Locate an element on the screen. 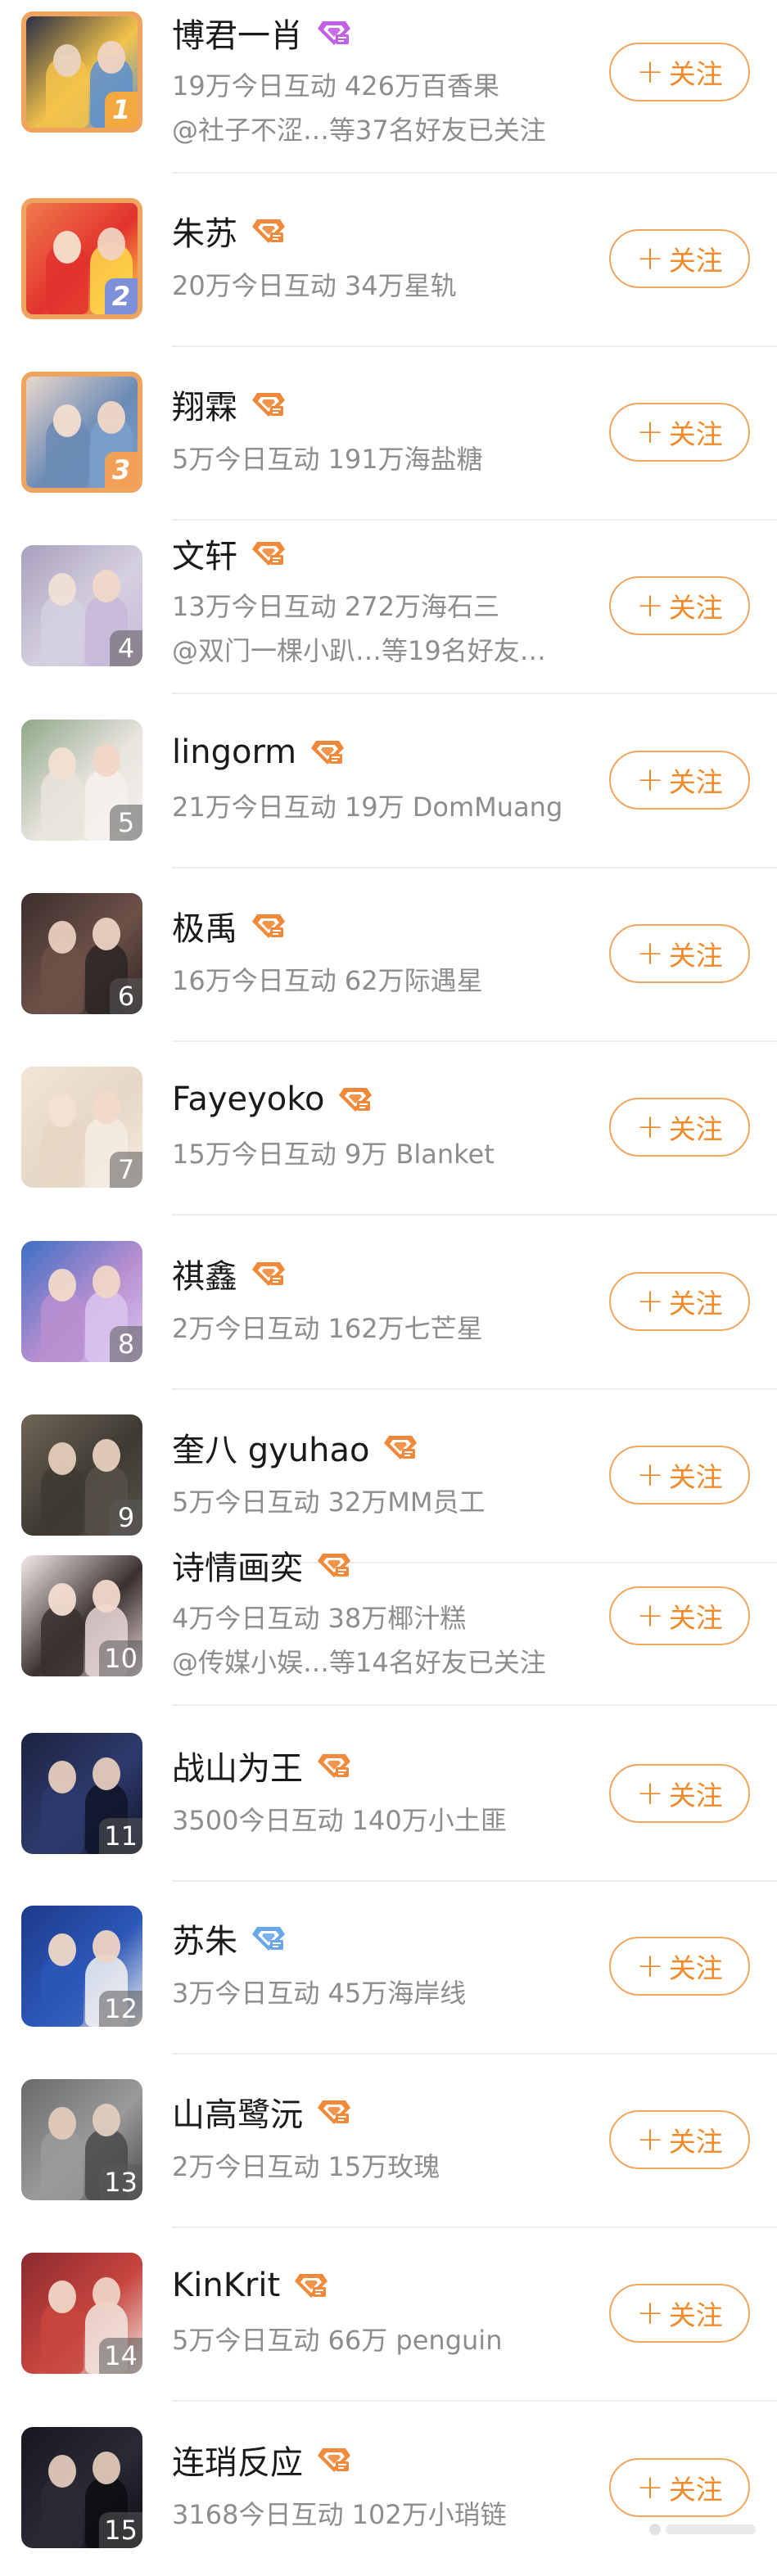 This screenshot has height=2576, width=777. topic-stats: 19万今日互动 426万百香果 is located at coordinates (335, 86).